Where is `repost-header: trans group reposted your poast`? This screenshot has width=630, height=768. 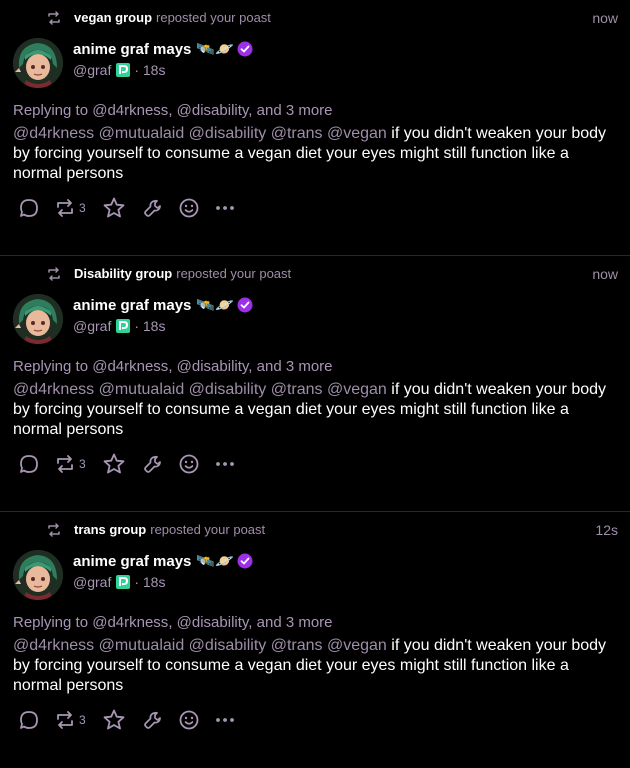 repost-header: trans group reposted your poast is located at coordinates (155, 529).